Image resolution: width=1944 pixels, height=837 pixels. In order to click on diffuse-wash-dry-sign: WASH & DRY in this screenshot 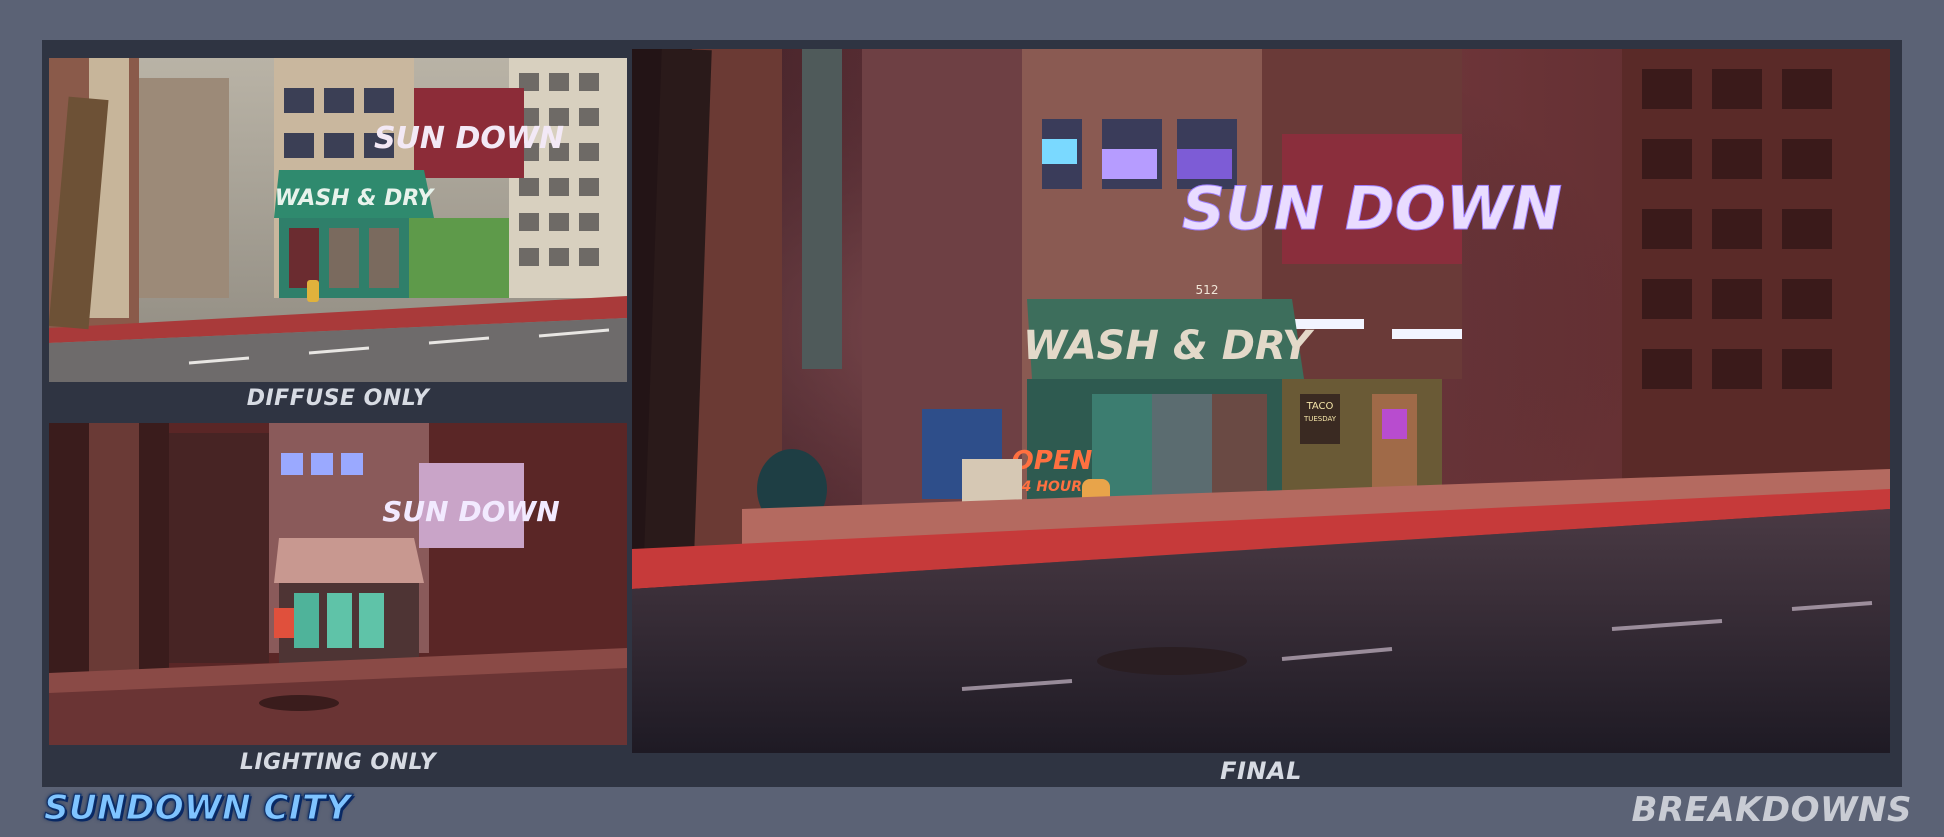, I will do `click(355, 198)`.